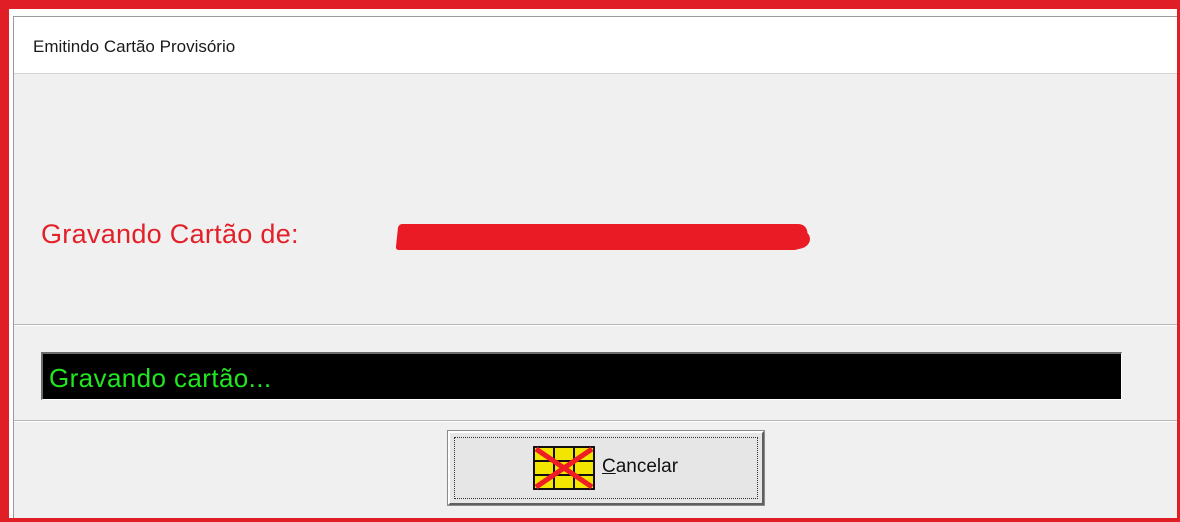 This screenshot has height=522, width=1180. What do you see at coordinates (797, 239) in the screenshot?
I see `redacted-name-tail` at bounding box center [797, 239].